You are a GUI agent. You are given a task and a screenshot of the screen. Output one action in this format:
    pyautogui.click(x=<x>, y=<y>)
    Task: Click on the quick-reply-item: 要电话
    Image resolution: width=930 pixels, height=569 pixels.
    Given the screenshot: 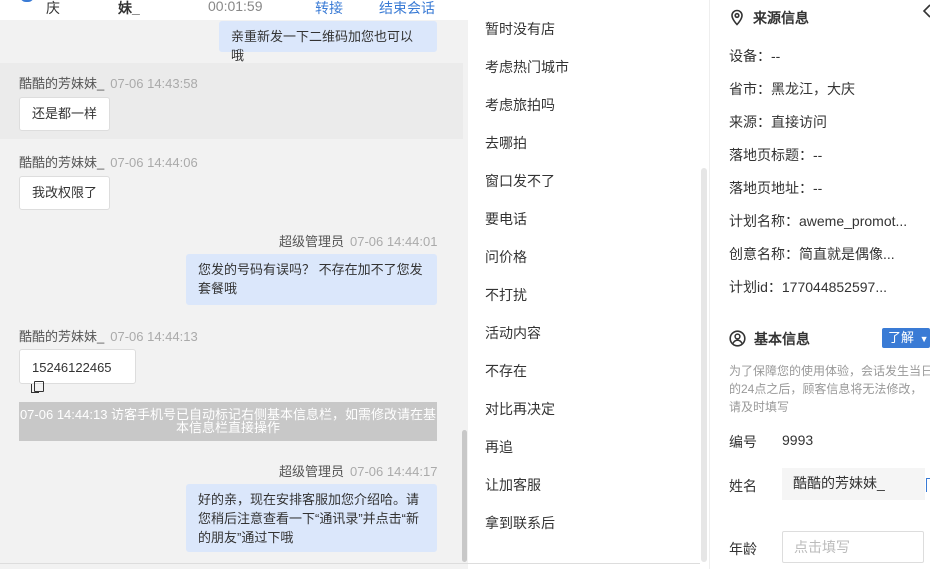 What is the action you would take?
    pyautogui.click(x=506, y=219)
    